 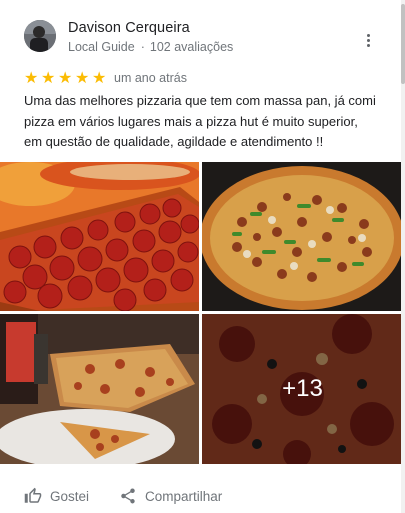 What do you see at coordinates (150, 78) in the screenshot?
I see `review-date: um ano atrás` at bounding box center [150, 78].